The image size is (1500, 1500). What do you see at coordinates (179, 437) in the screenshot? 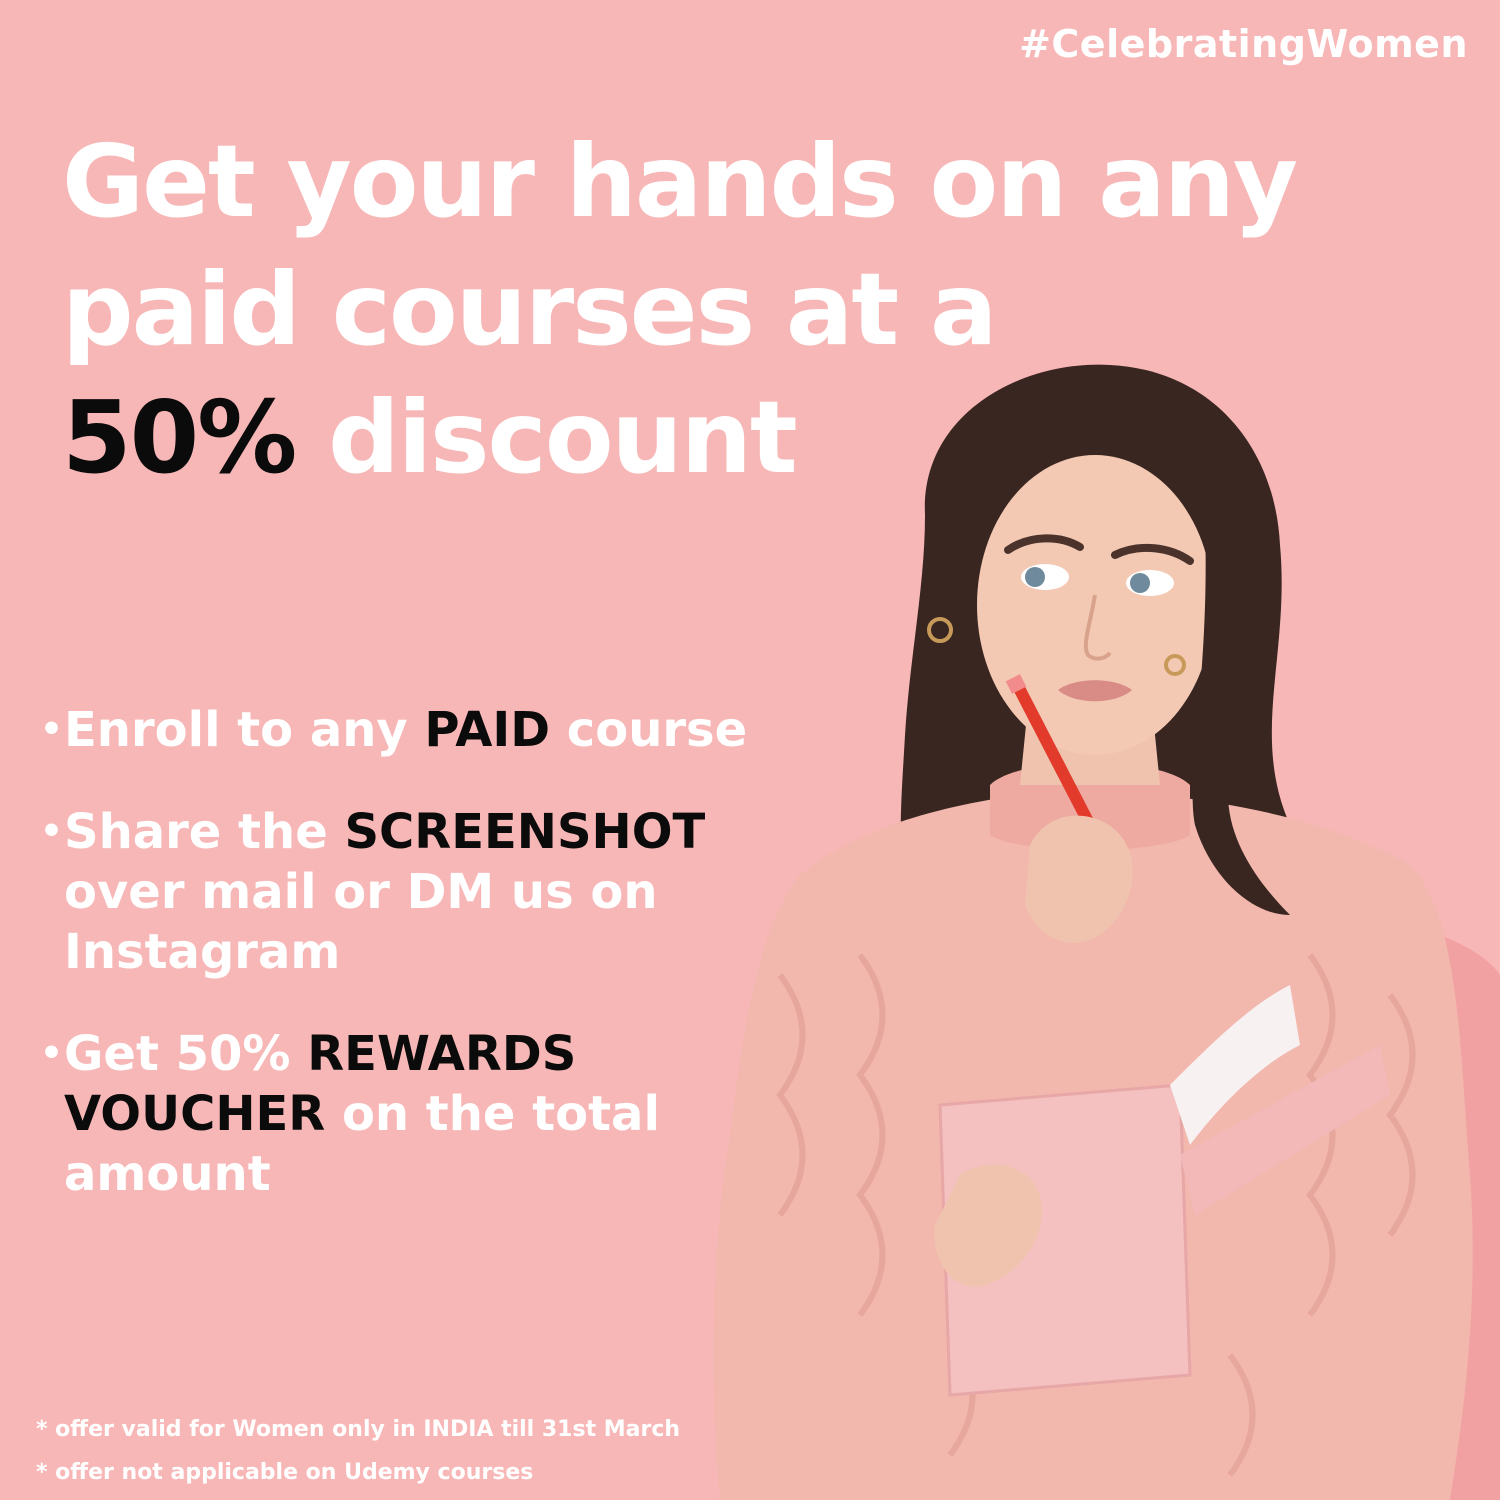
I see `discount-percent: 50%` at bounding box center [179, 437].